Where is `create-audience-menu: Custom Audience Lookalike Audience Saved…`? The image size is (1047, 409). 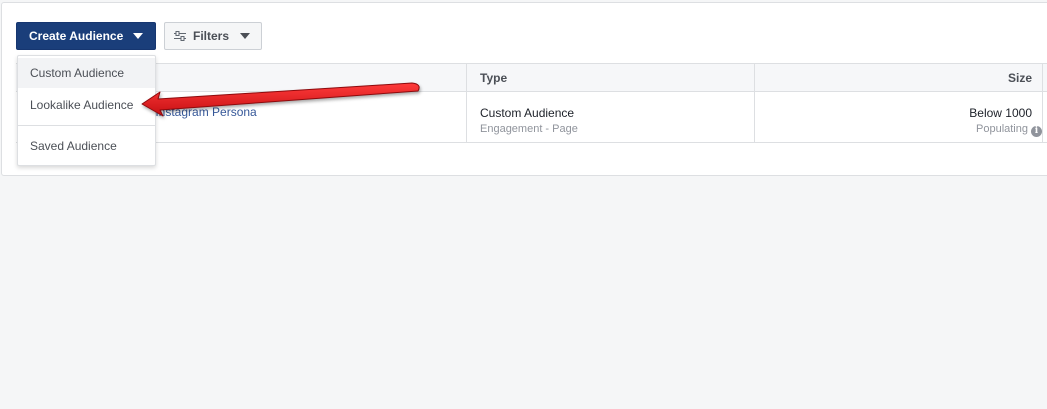
create-audience-menu: Custom Audience Lookalike Audience Saved… is located at coordinates (86, 110).